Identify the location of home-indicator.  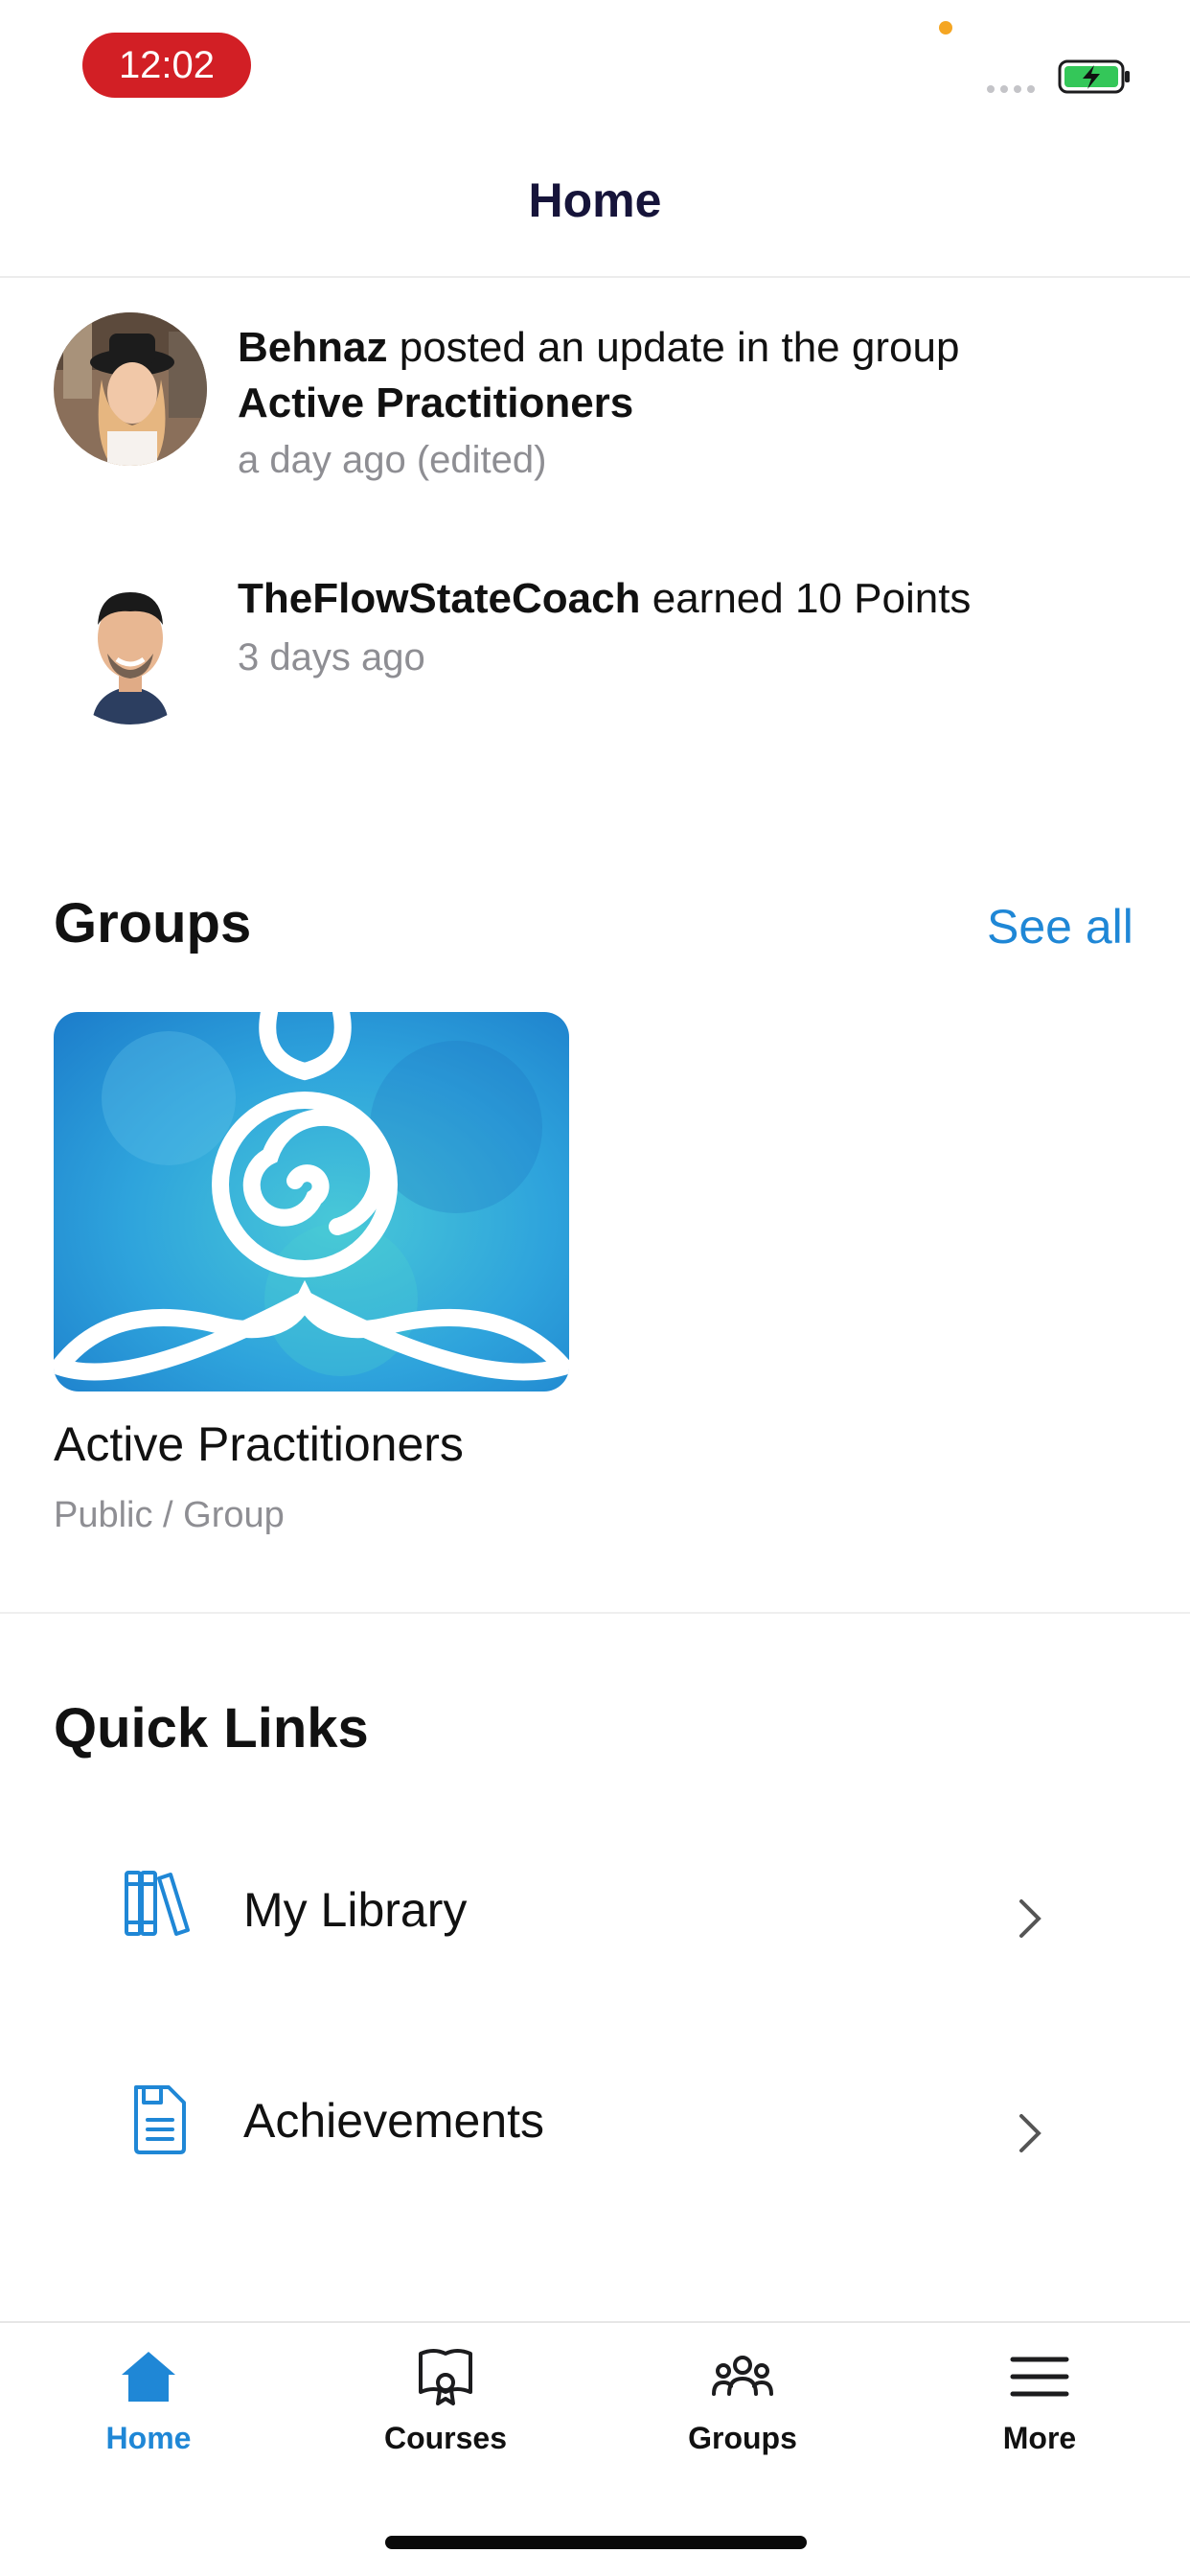
(596, 2542).